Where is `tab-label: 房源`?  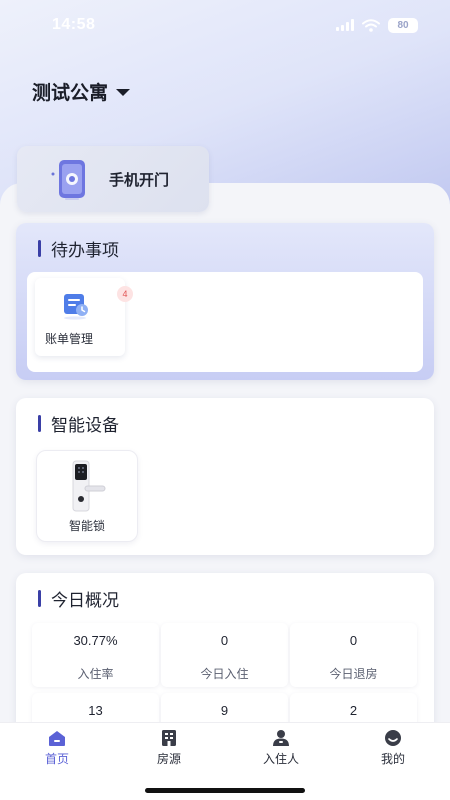
tab-label: 房源 is located at coordinates (168, 759).